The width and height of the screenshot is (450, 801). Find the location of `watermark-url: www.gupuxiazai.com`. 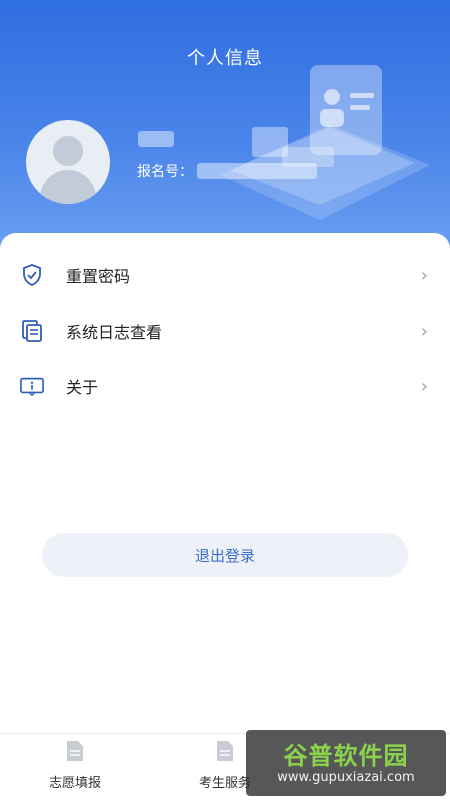

watermark-url: www.gupuxiazai.com is located at coordinates (346, 777).